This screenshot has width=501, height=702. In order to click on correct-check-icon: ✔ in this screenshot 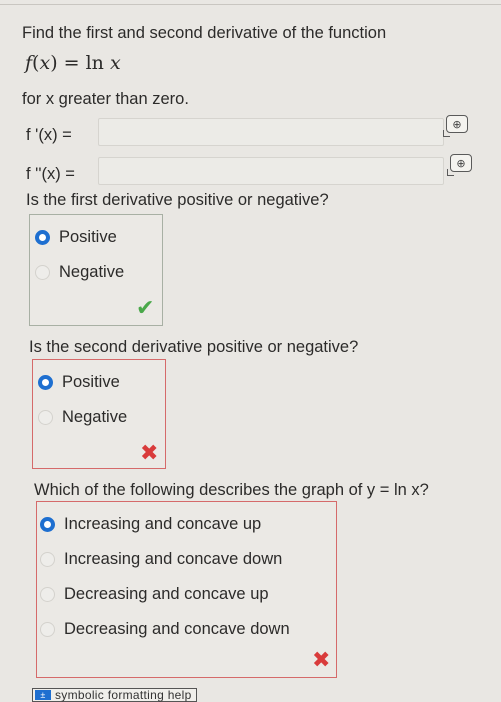, I will do `click(145, 307)`.